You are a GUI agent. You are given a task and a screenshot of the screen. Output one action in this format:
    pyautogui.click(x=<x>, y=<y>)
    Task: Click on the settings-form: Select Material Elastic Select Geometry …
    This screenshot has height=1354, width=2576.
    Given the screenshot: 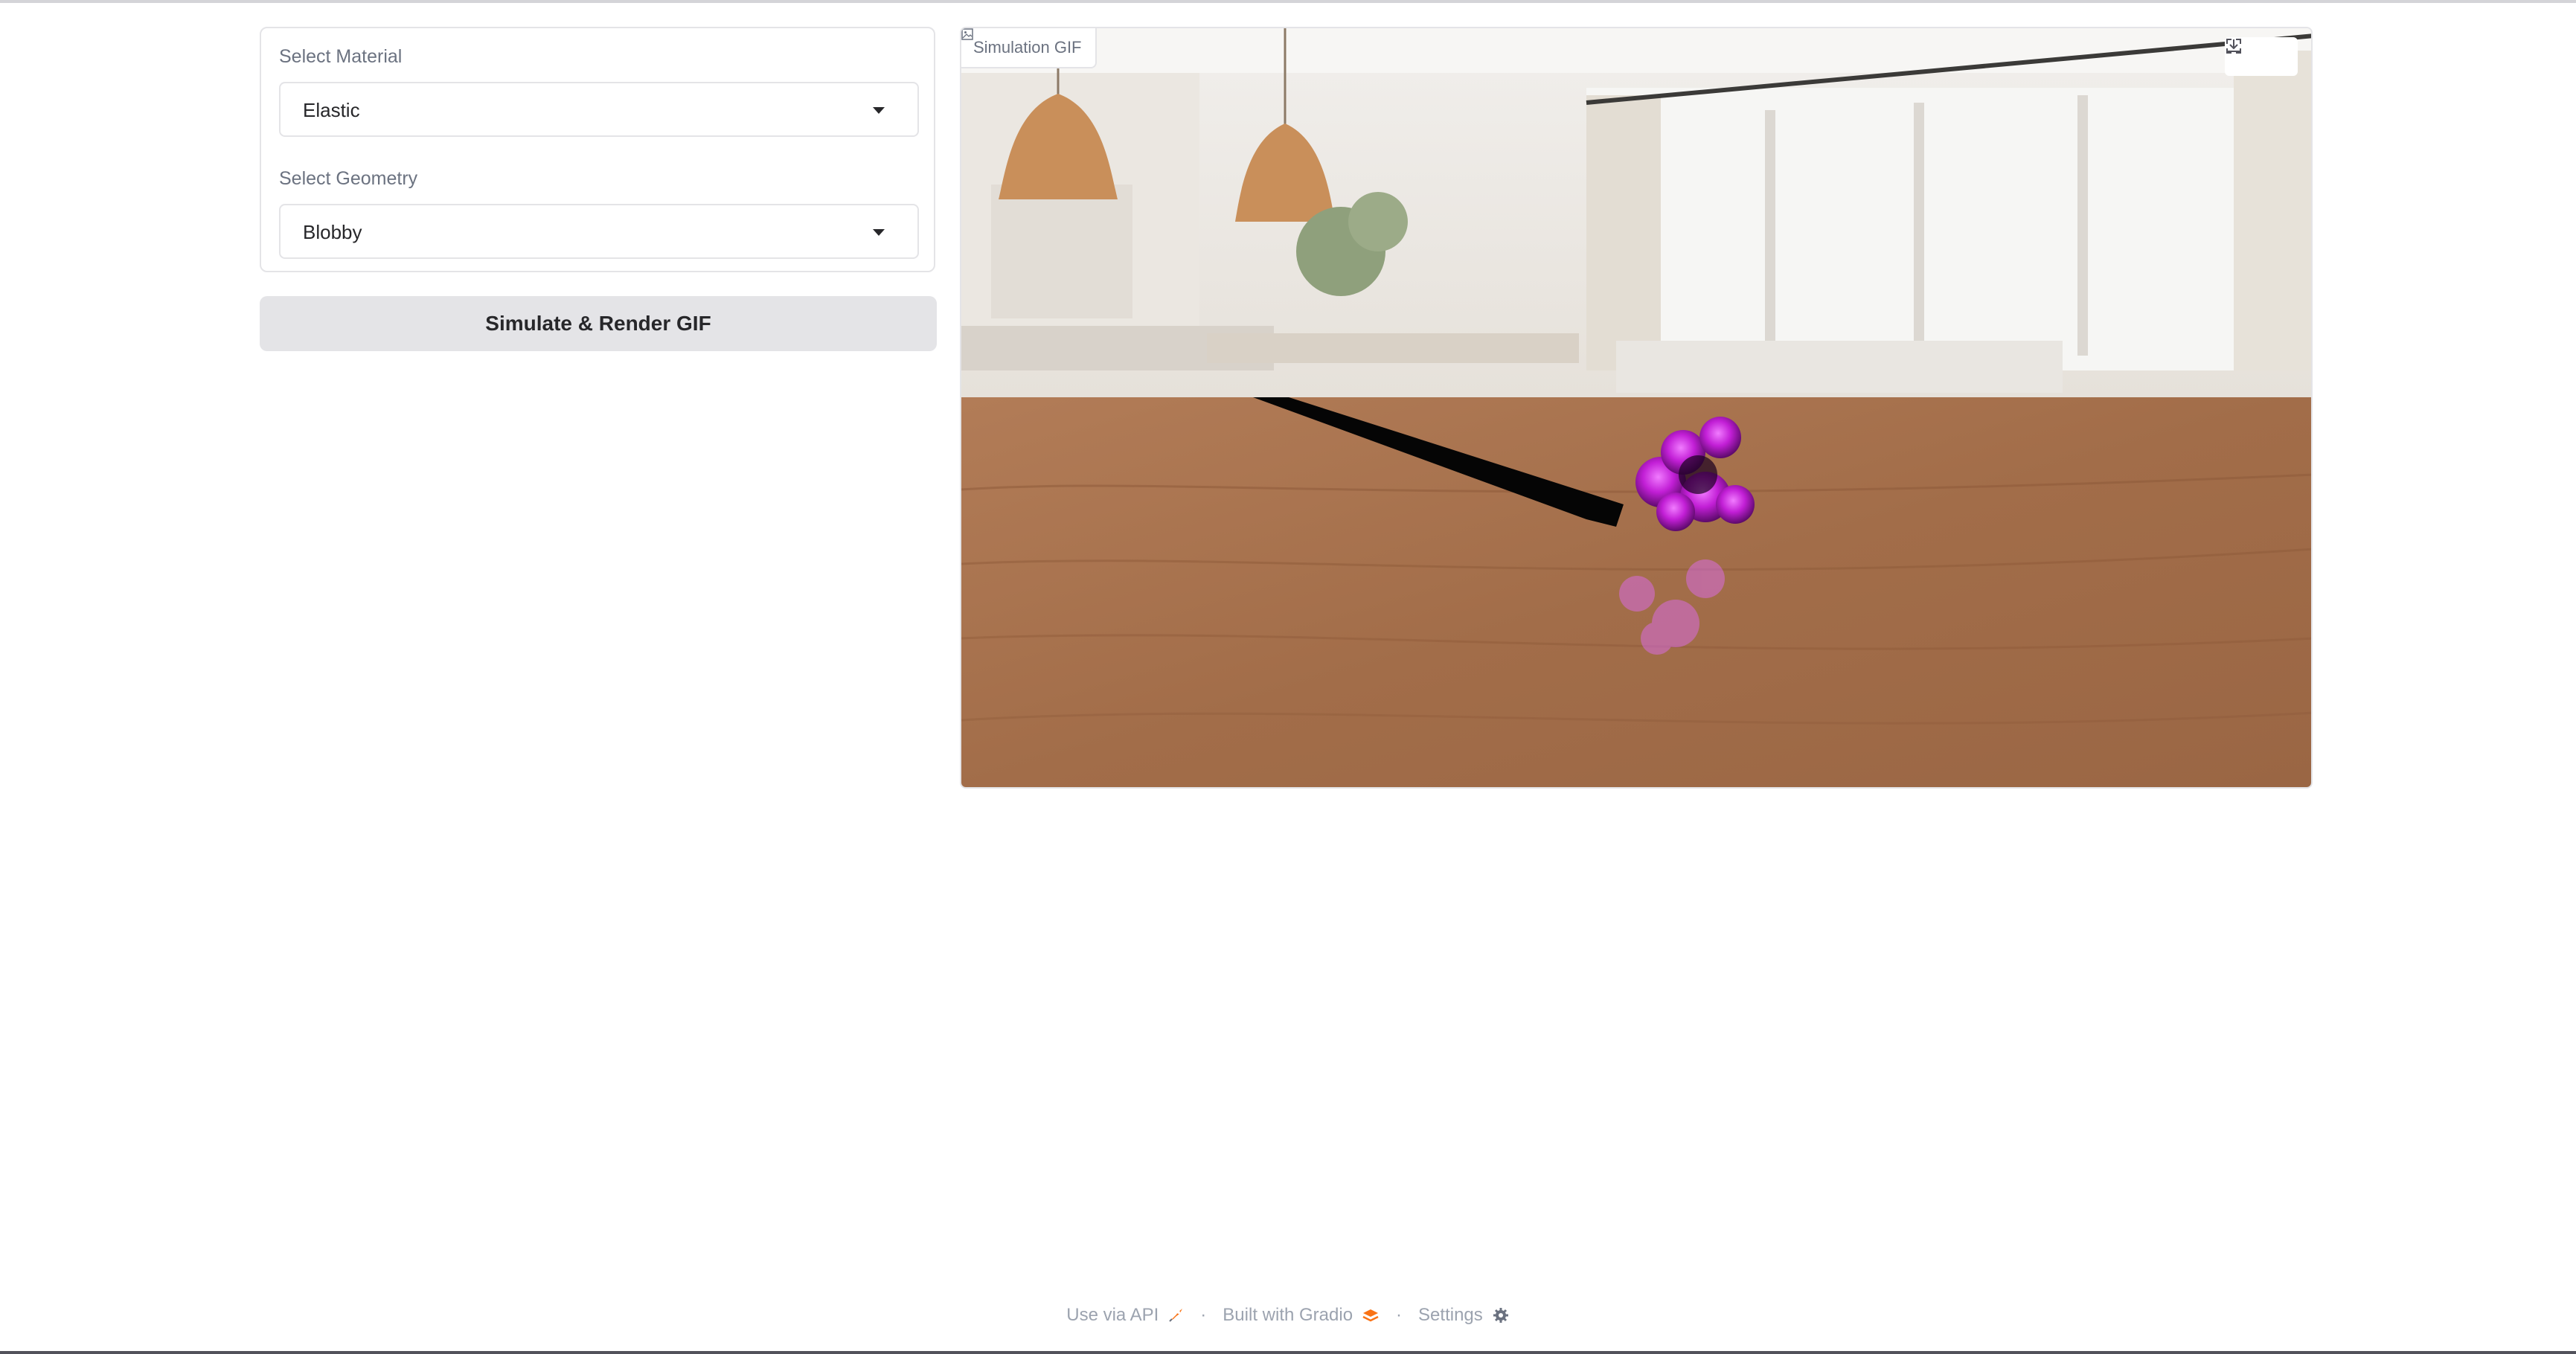 What is the action you would take?
    pyautogui.click(x=597, y=150)
    